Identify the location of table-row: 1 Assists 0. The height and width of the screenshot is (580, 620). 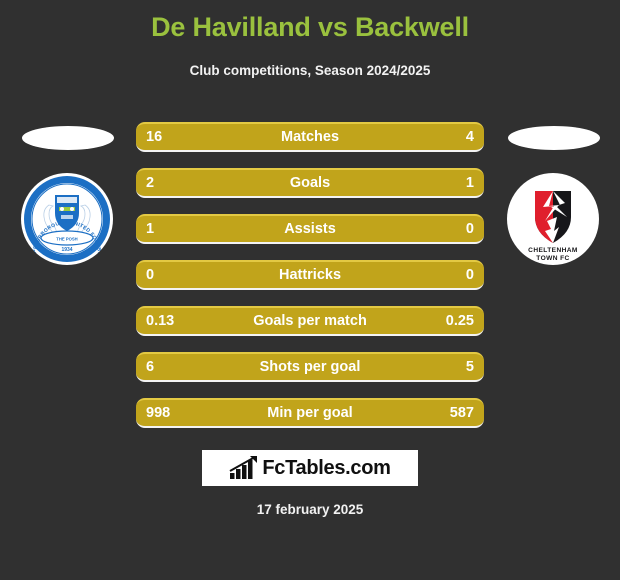
(310, 229).